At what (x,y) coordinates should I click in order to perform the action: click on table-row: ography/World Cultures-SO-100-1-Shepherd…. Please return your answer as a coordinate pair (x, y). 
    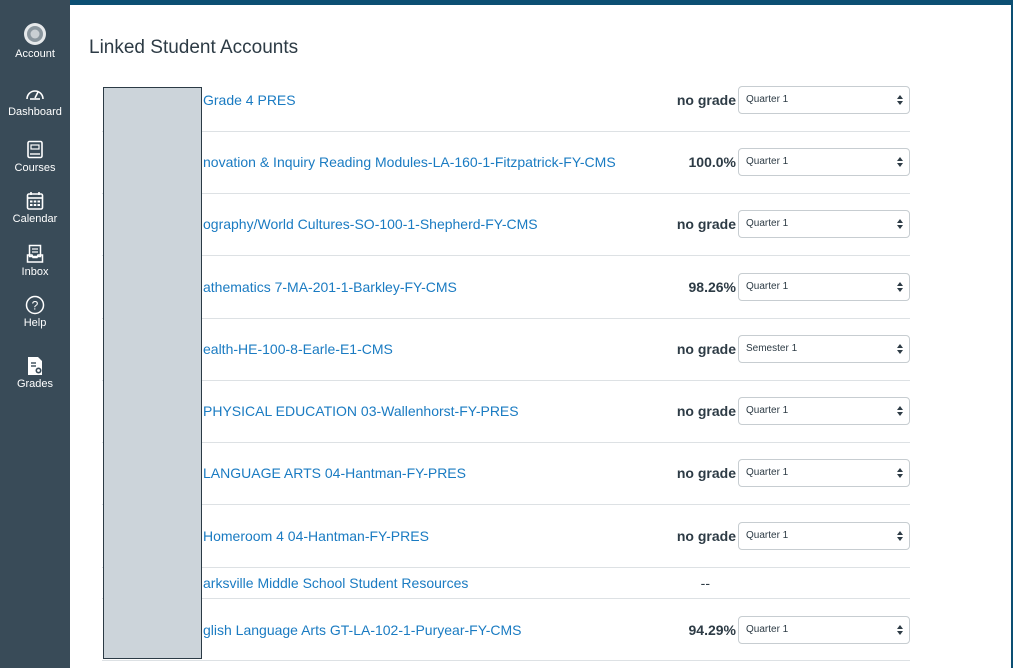
    Looking at the image, I should click on (506, 224).